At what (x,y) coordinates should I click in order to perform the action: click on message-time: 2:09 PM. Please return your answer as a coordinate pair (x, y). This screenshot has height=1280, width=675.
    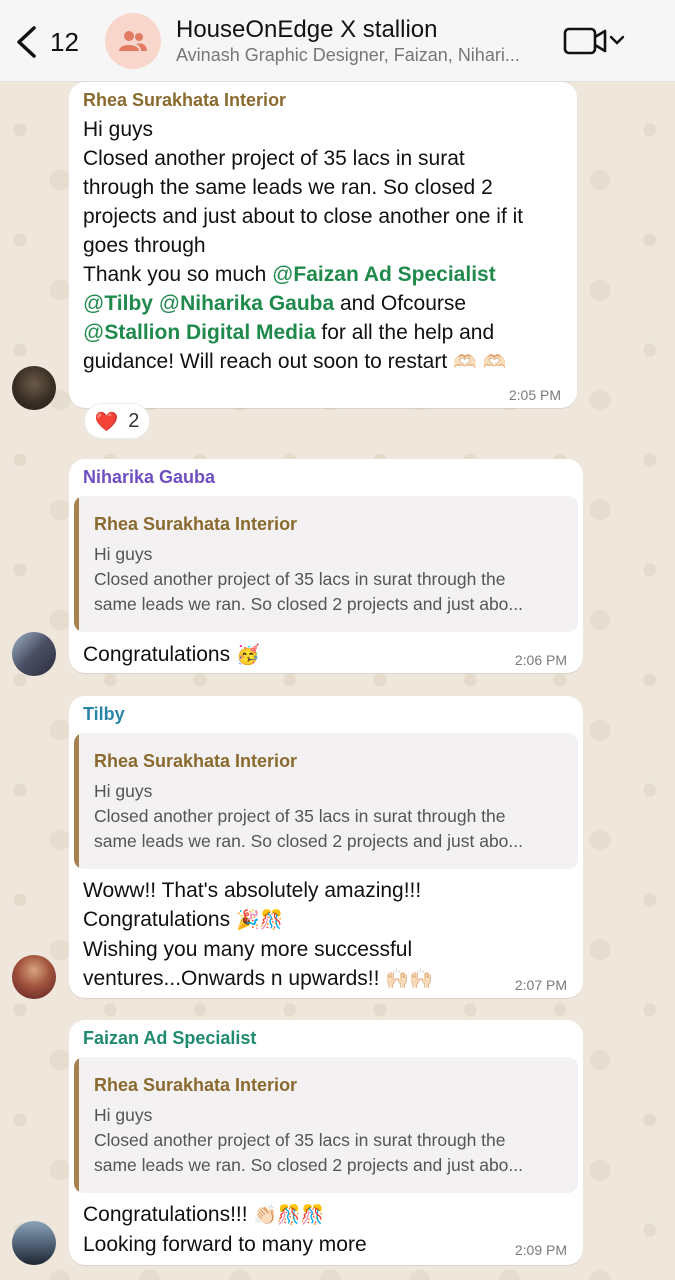
    Looking at the image, I should click on (540, 1250).